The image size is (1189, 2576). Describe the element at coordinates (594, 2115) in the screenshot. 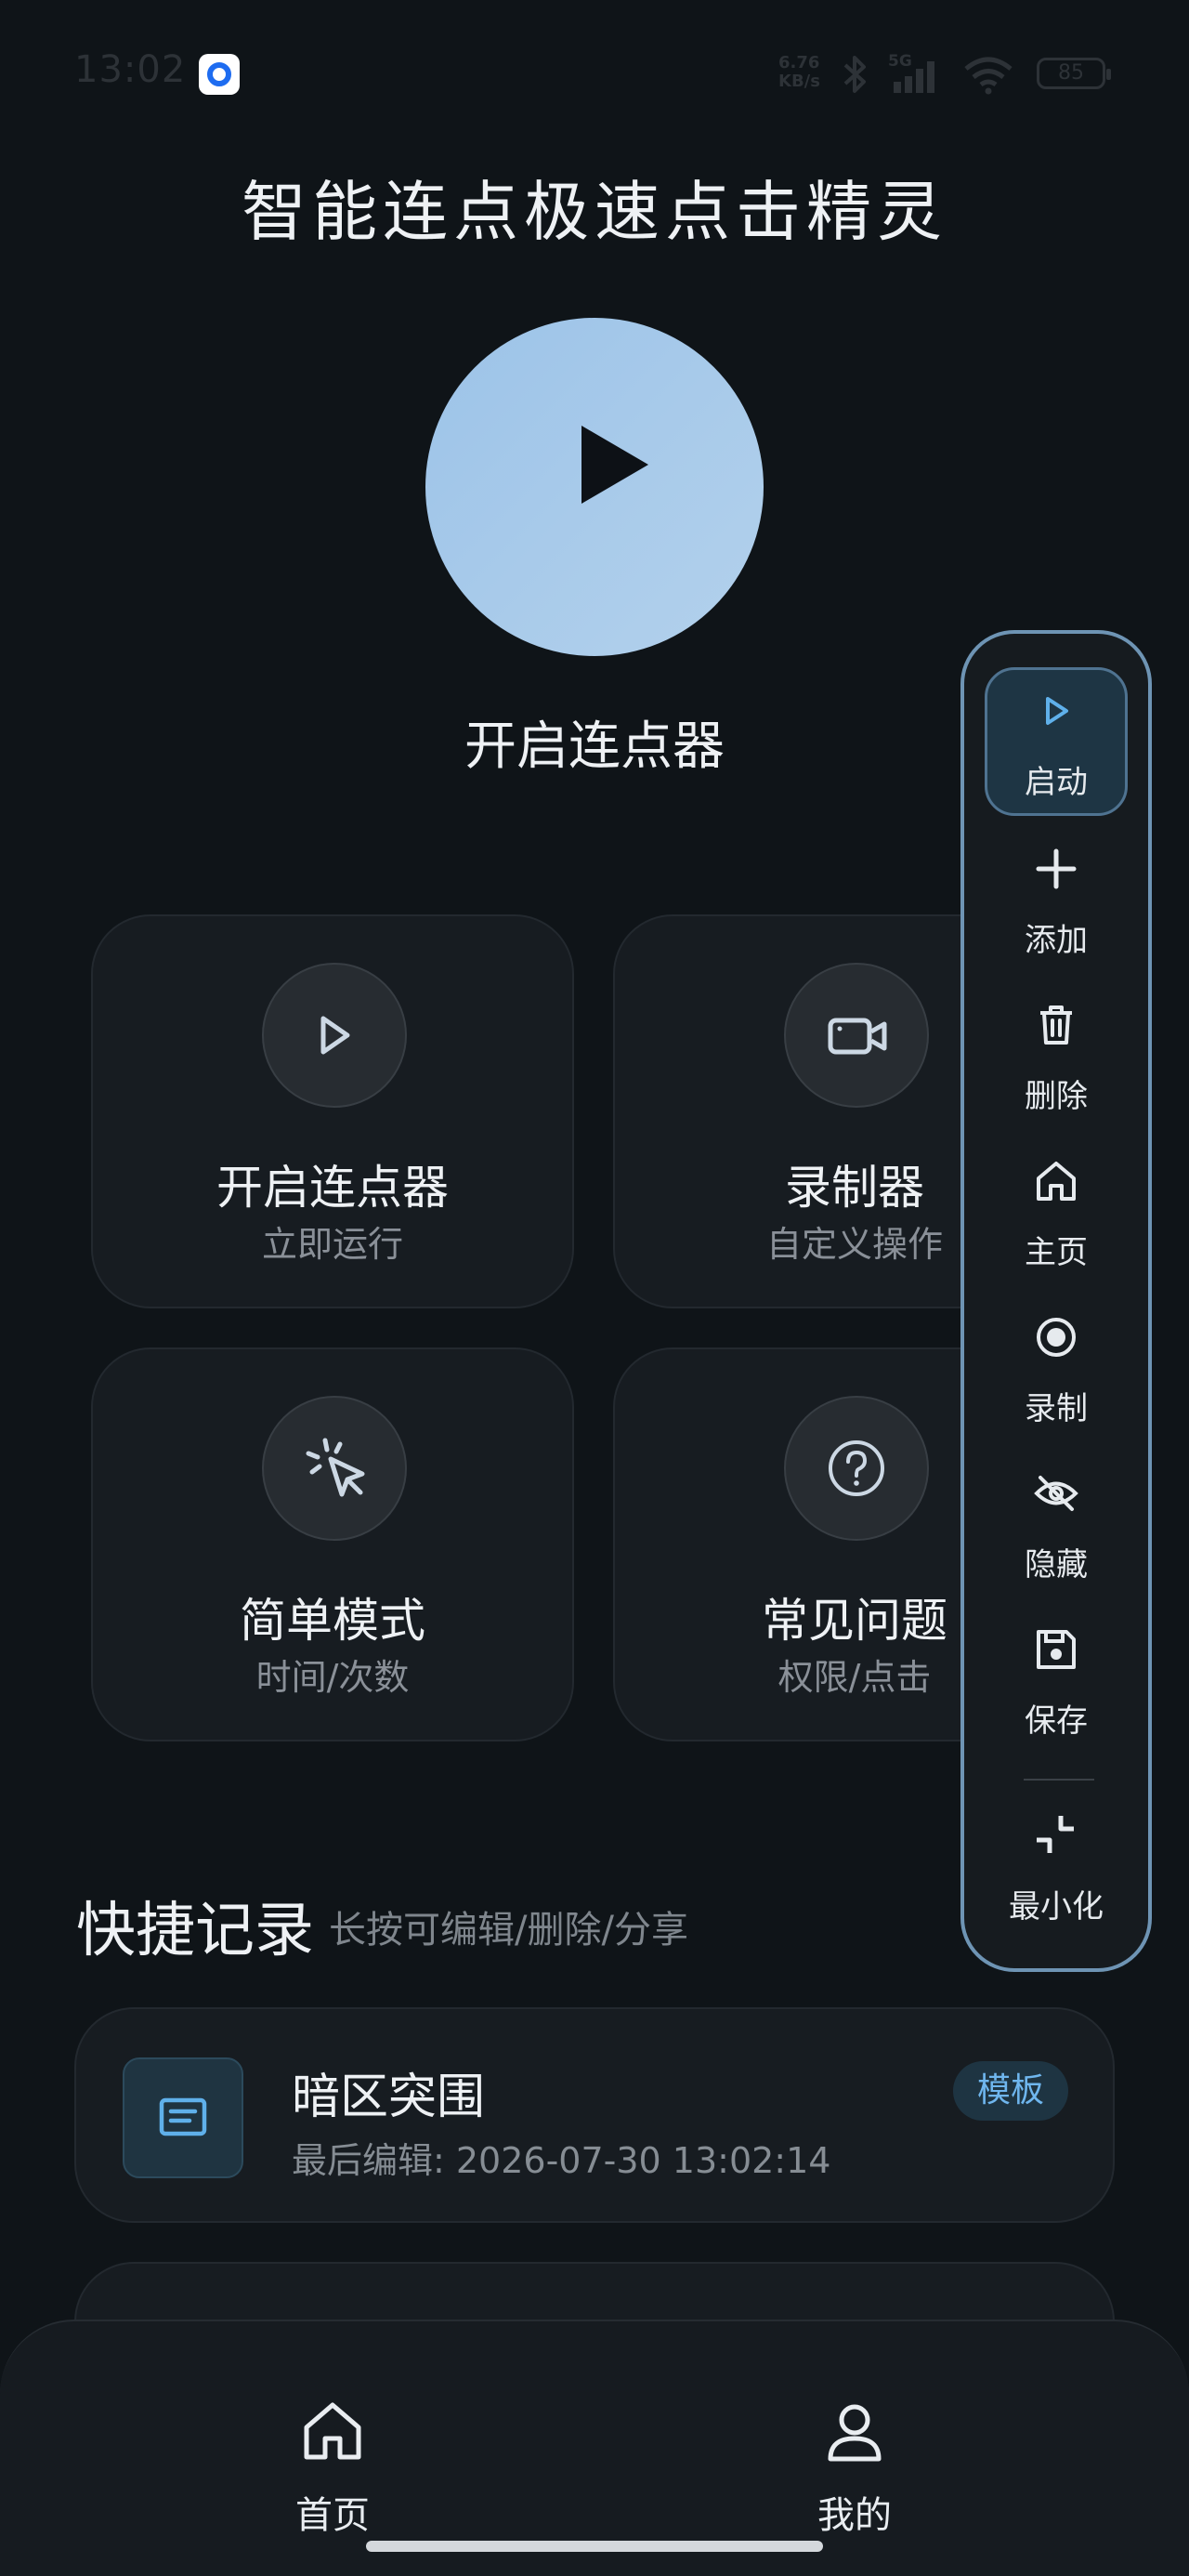

I see `record-item: 暗区突围 最后编辑: 2026-07-30 13:02:14 模板` at that location.